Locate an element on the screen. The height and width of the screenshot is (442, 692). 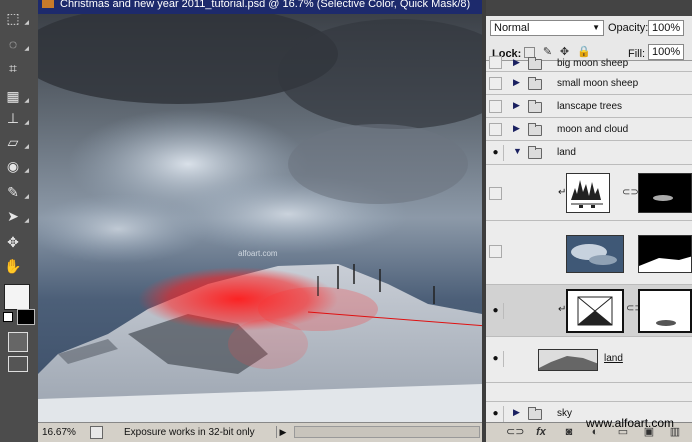
screen-mode-icon is located at coordinates (18, 364).